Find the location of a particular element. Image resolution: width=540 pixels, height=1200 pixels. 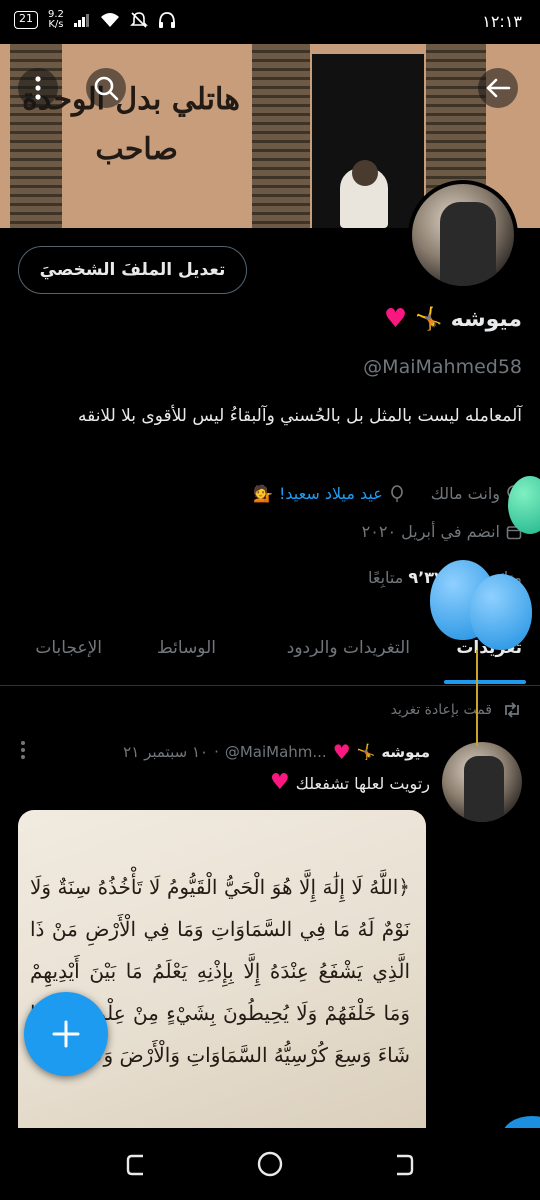

tab-tweets-replies: التغريدات والردود is located at coordinates (348, 648).